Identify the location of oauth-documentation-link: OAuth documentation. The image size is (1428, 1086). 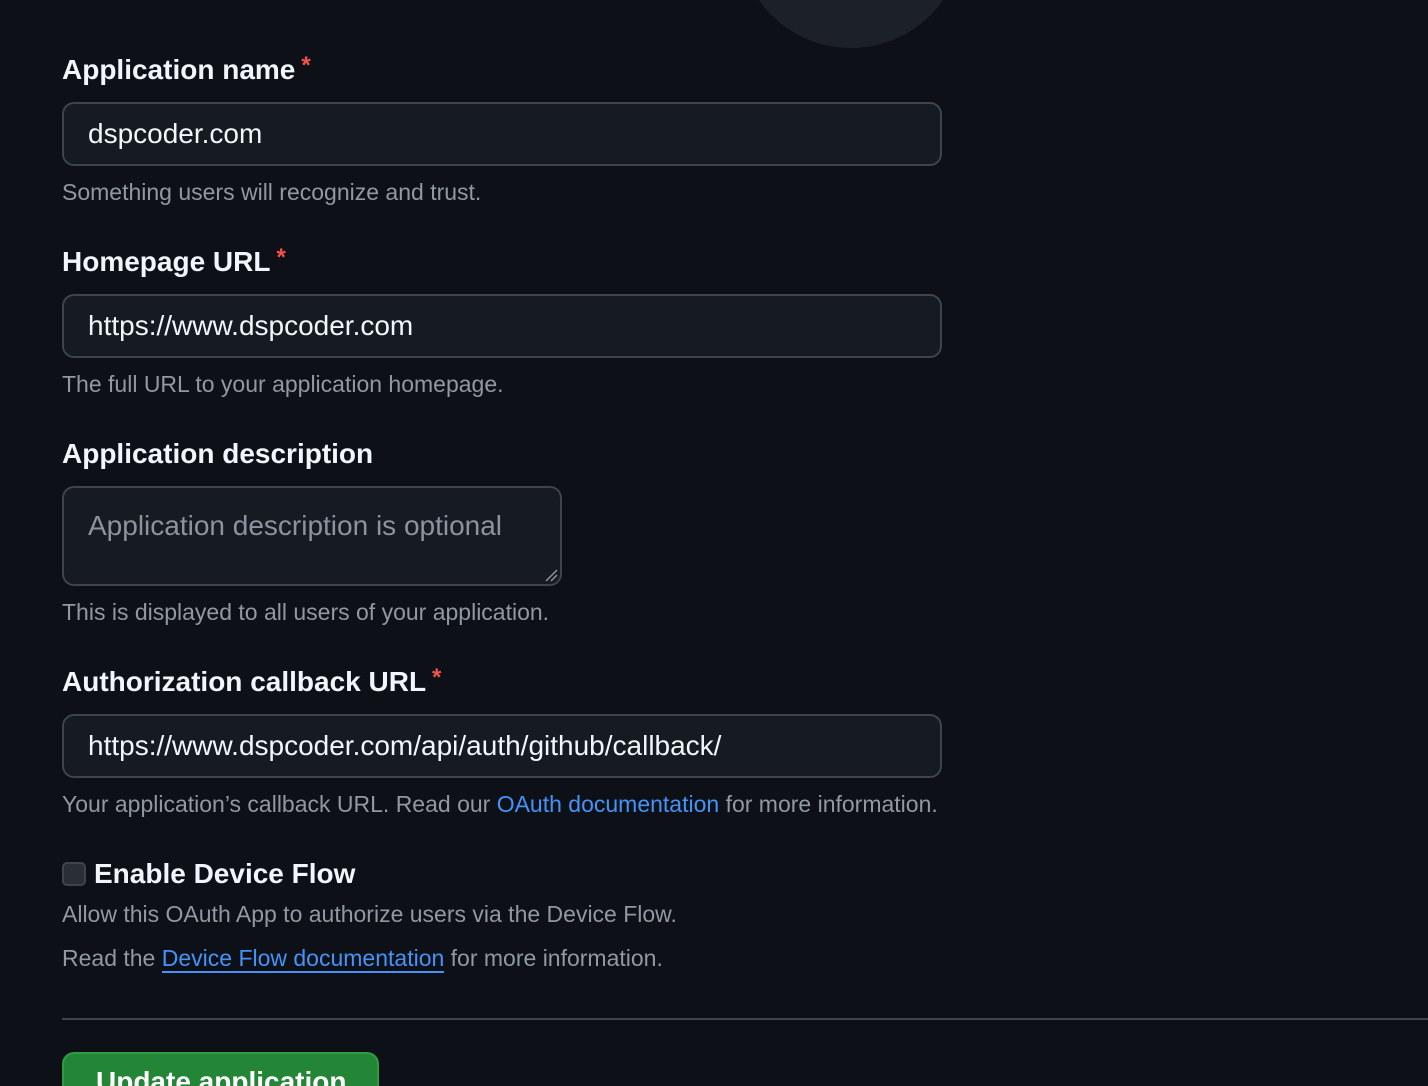
(608, 804).